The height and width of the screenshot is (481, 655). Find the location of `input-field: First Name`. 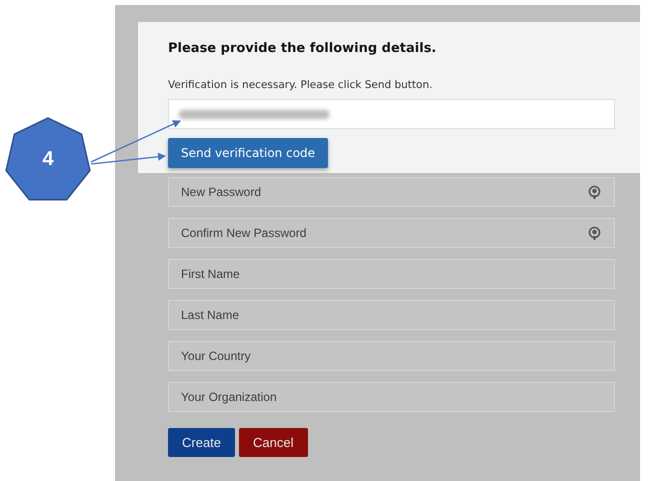

input-field: First Name is located at coordinates (391, 274).